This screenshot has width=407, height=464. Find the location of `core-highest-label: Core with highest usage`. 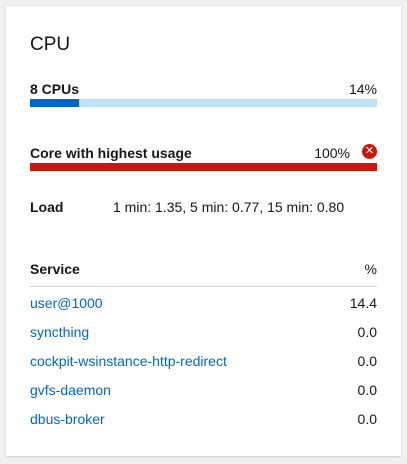

core-highest-label: Core with highest usage is located at coordinates (111, 153).